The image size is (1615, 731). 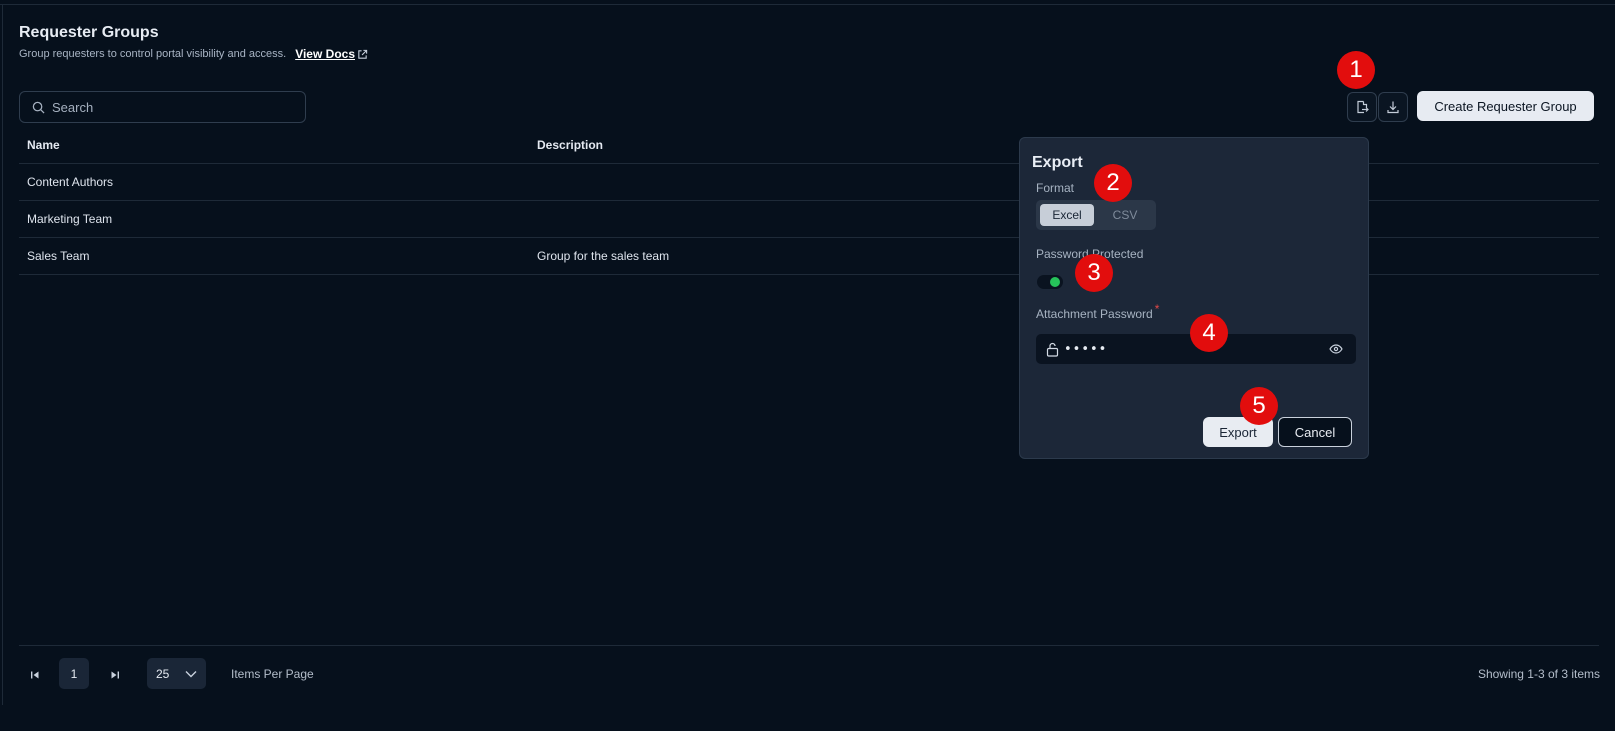 I want to click on required-asterisk: *, so click(x=1157, y=309).